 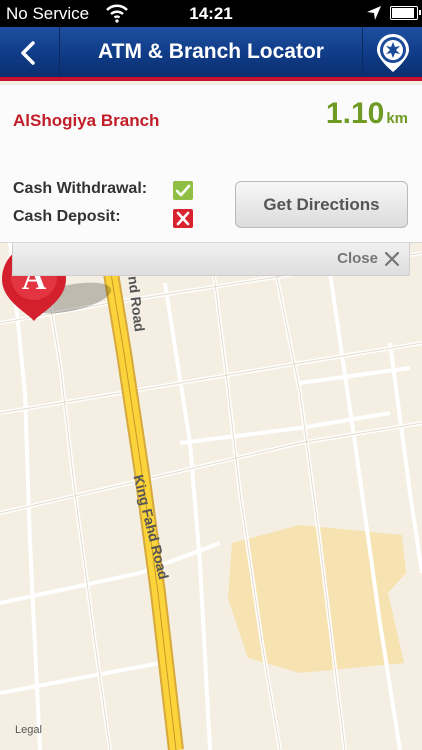 I want to click on bank-logo-button, so click(x=392, y=52).